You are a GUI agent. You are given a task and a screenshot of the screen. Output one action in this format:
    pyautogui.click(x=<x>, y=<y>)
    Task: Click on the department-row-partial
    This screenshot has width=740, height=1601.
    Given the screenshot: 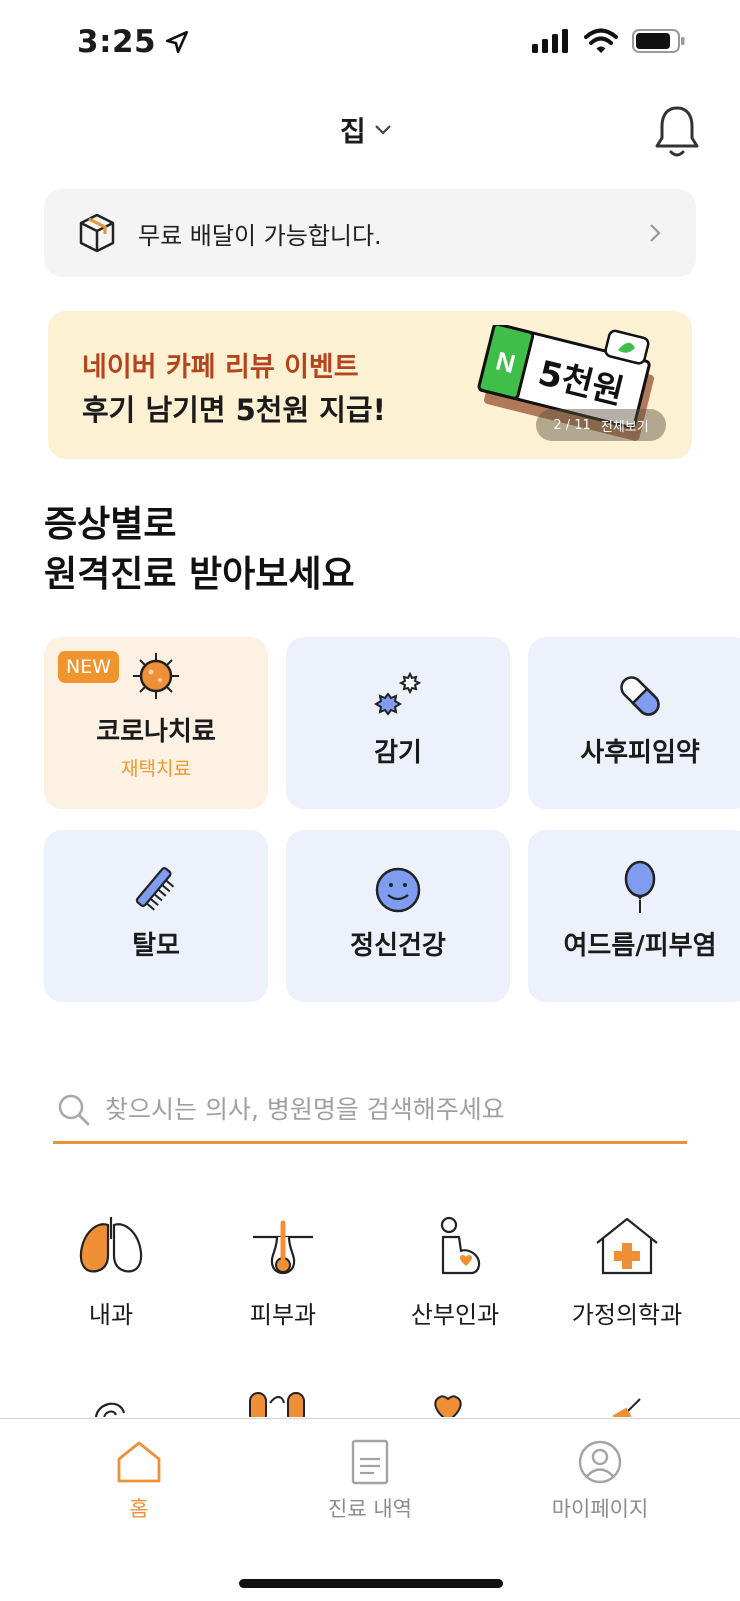 What is the action you would take?
    pyautogui.click(x=370, y=1401)
    